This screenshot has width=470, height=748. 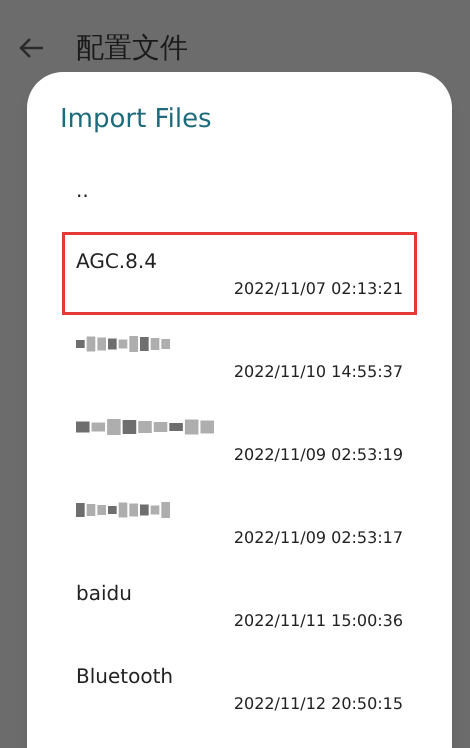 I want to click on file-date: 2022/11/10 14:55:37, so click(x=318, y=372).